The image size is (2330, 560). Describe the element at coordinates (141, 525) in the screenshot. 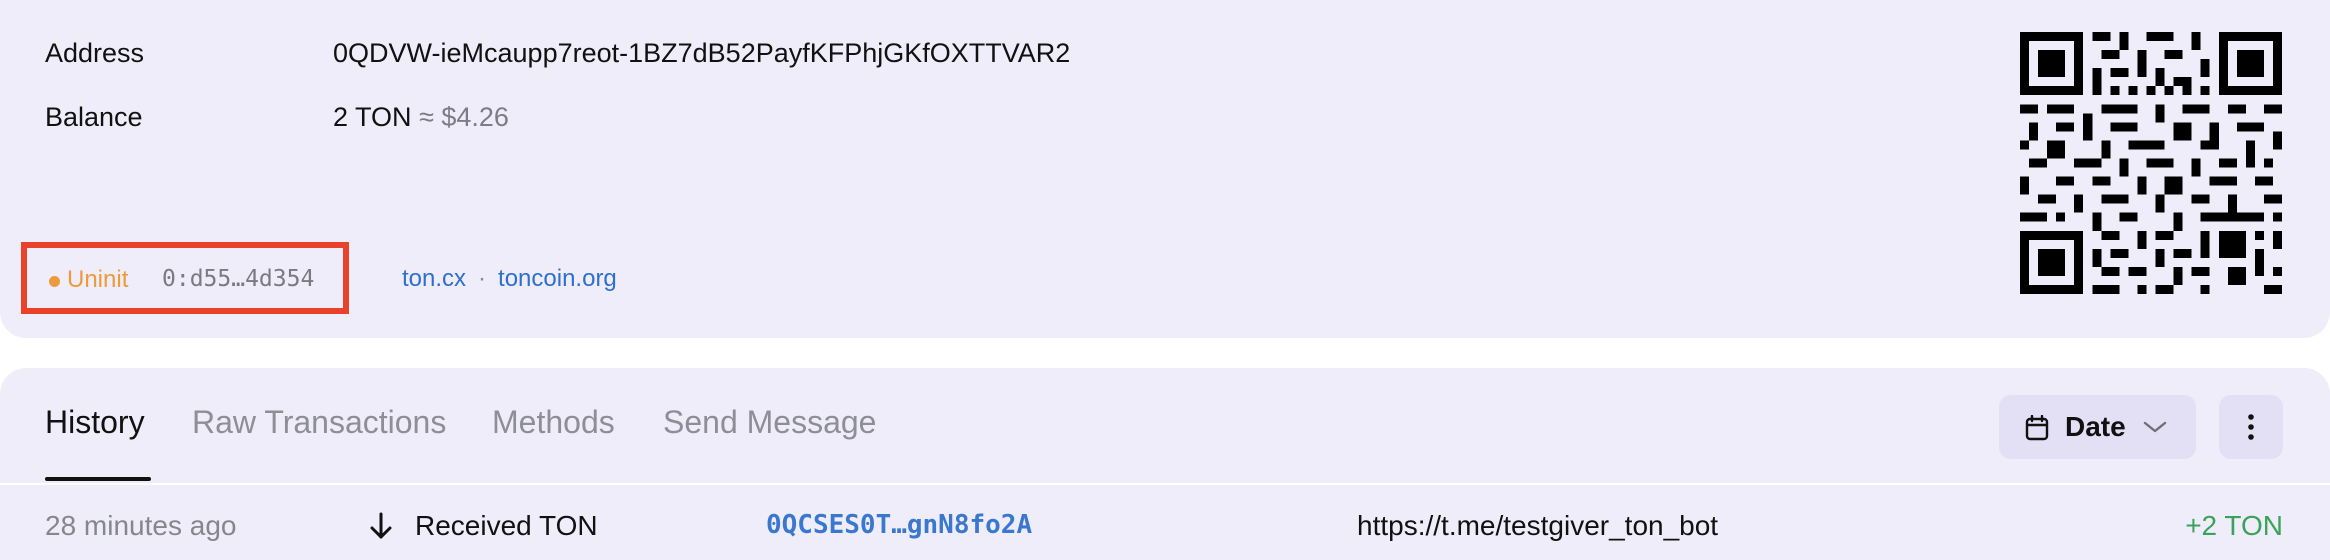

I see `tx-time: 28 minutes ago` at that location.